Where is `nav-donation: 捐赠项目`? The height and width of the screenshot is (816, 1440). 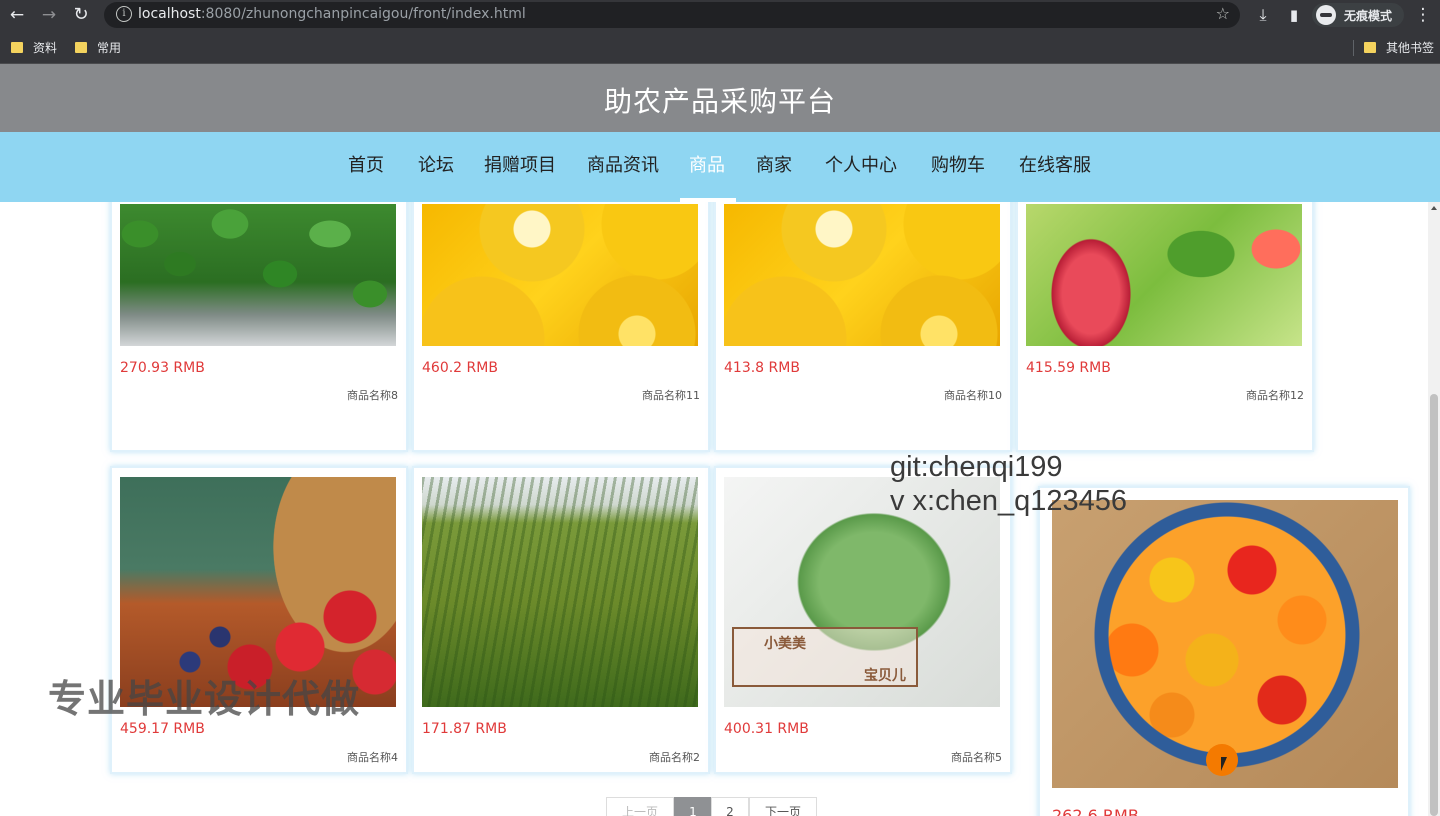
nav-donation: 捐赠项目 is located at coordinates (520, 164).